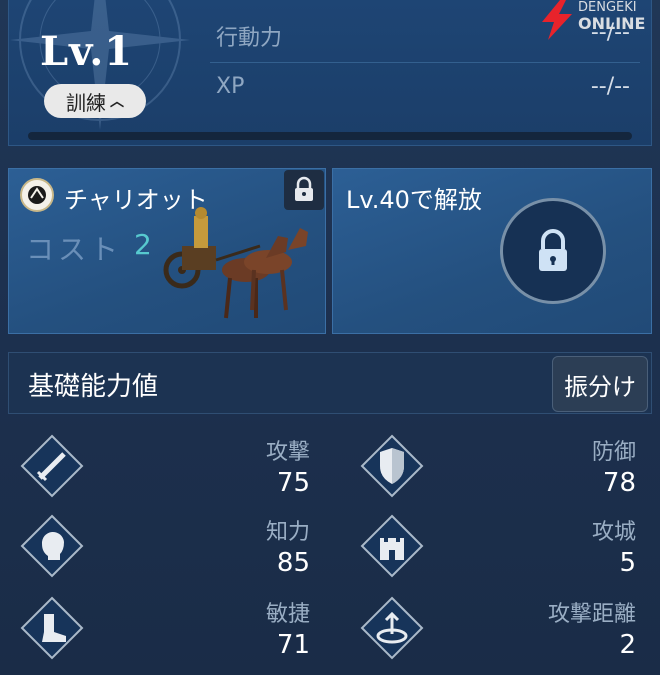  Describe the element at coordinates (230, 86) in the screenshot. I see `xp-label: XP` at that location.